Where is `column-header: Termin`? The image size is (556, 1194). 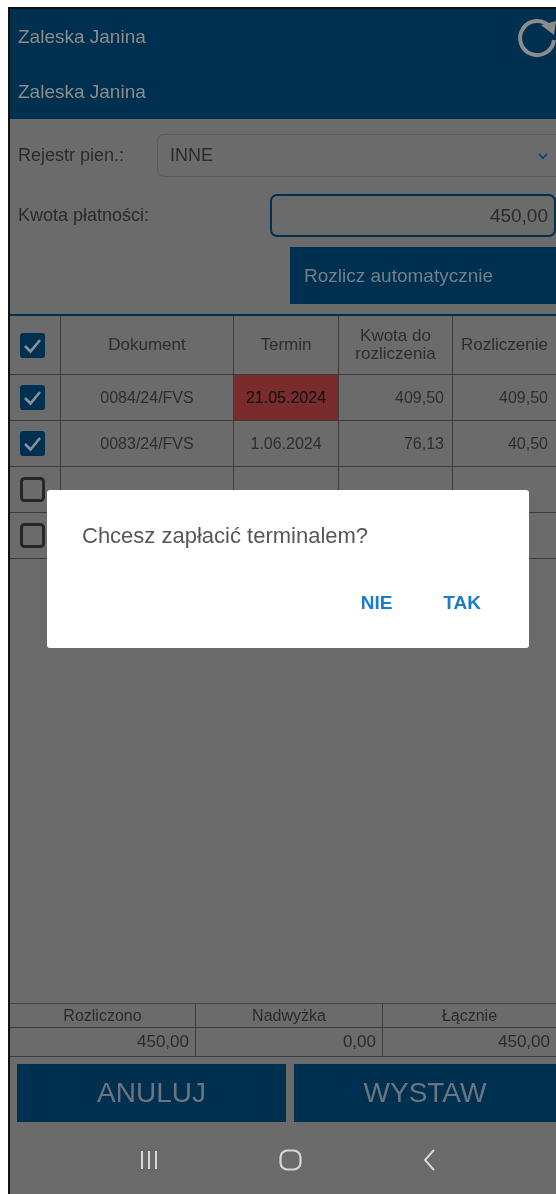 column-header: Termin is located at coordinates (286, 345).